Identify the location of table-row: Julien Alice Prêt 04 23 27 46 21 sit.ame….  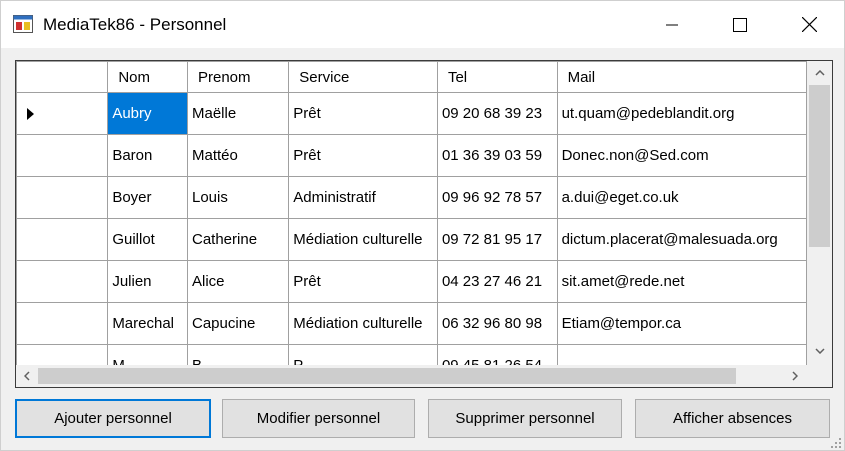
(411, 281).